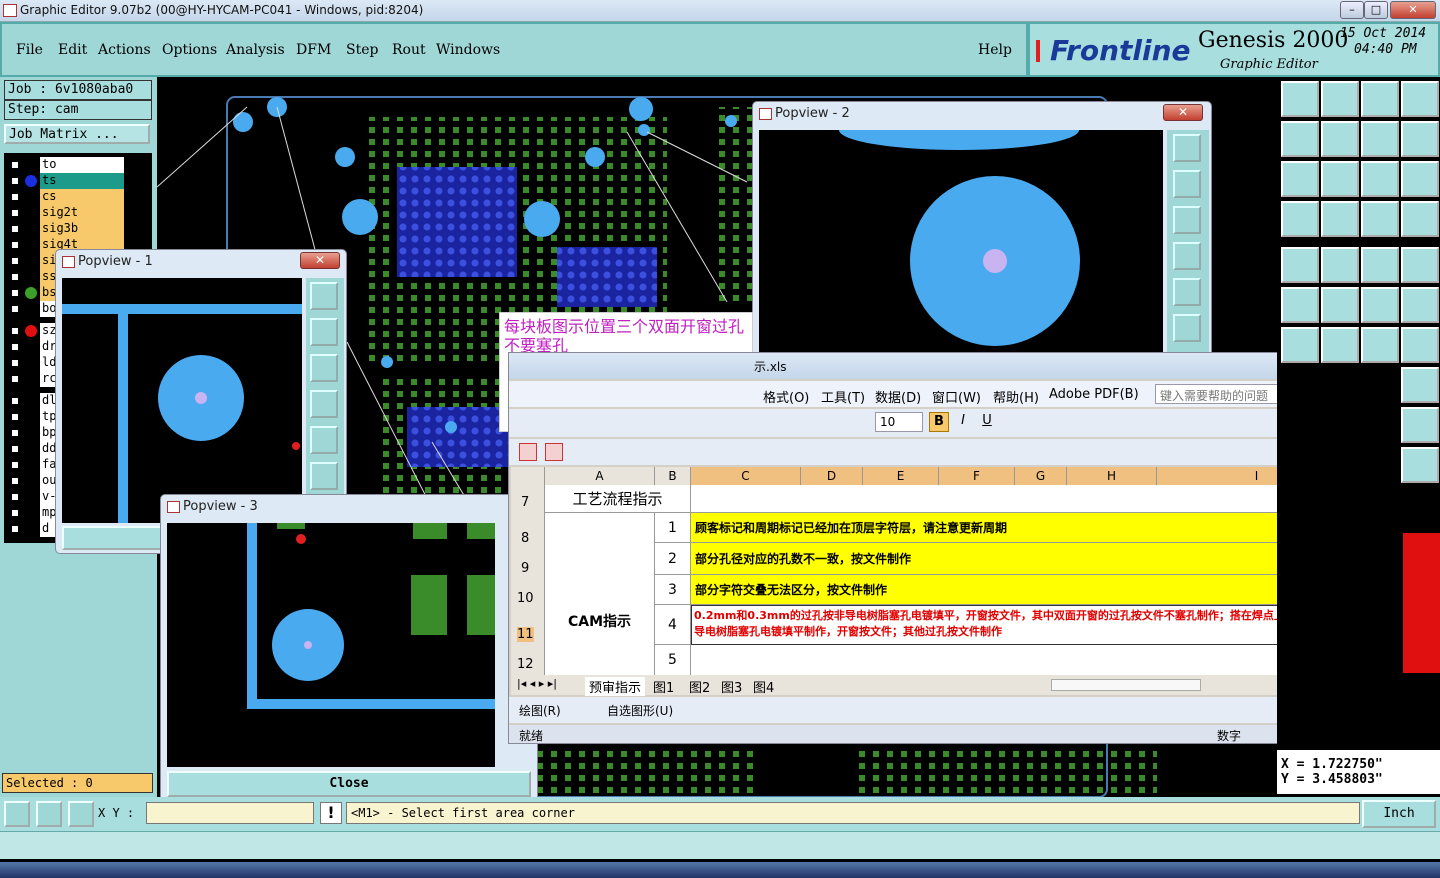 This screenshot has width=1440, height=878. Describe the element at coordinates (1380, 179) in the screenshot. I see `scale-icon` at that location.